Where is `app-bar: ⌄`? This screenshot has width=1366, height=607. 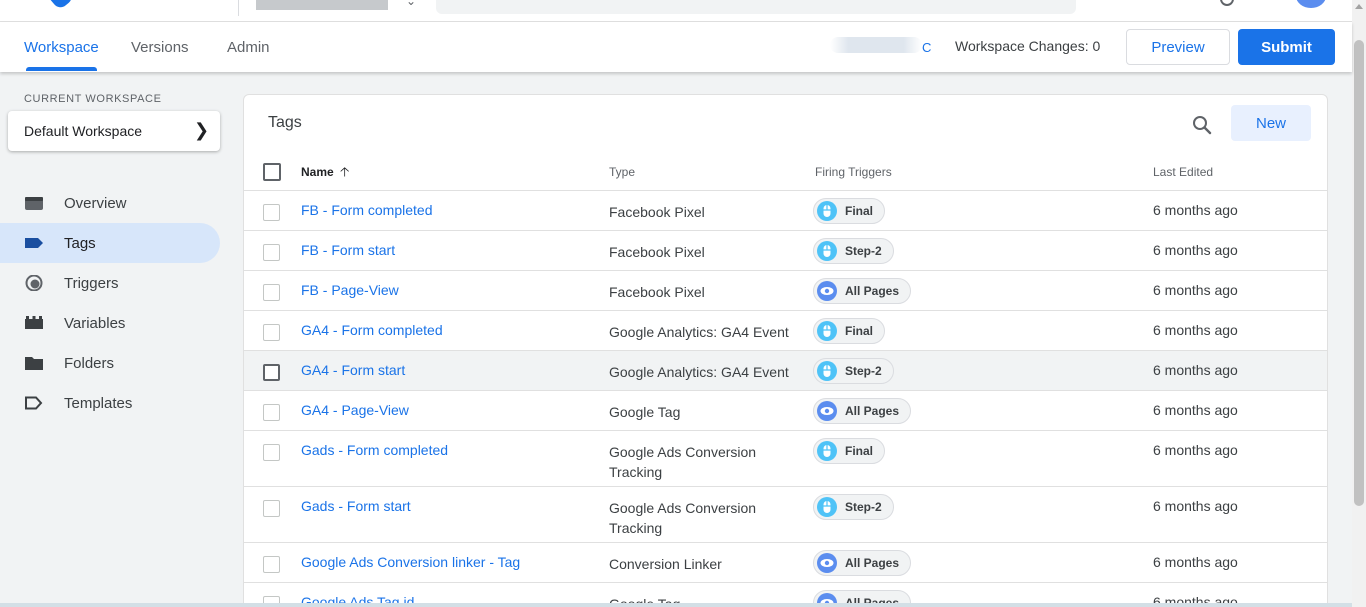
app-bar: ⌄ is located at coordinates (676, 11).